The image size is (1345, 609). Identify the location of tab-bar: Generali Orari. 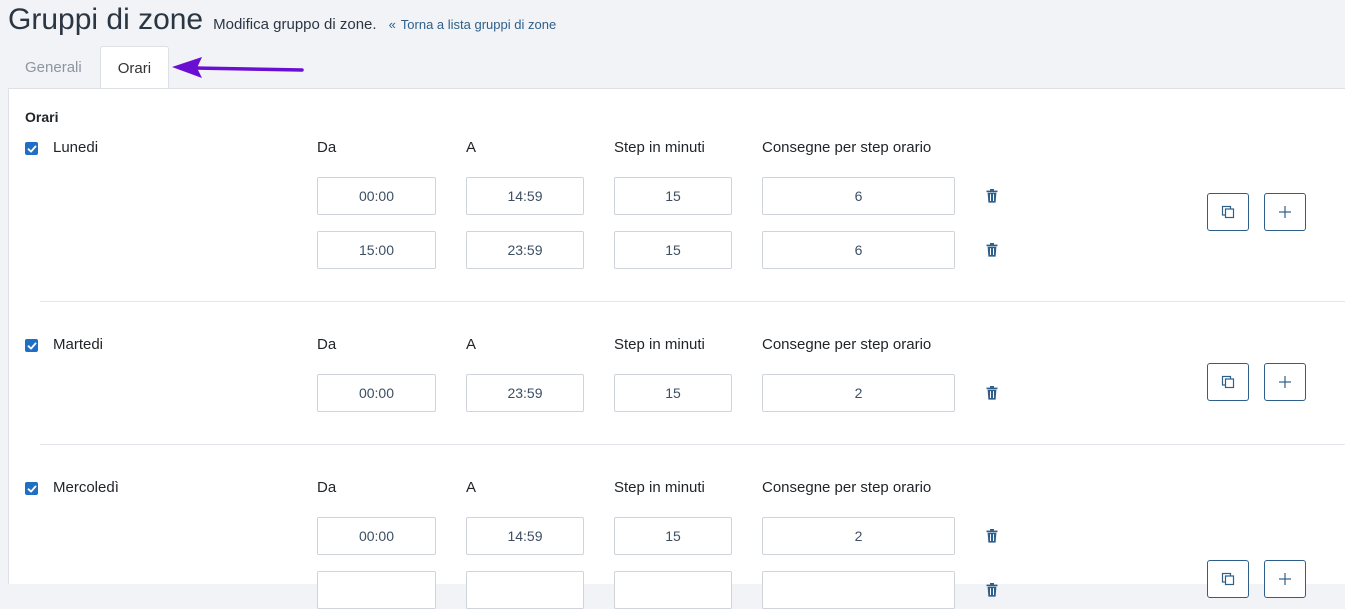
(89, 67).